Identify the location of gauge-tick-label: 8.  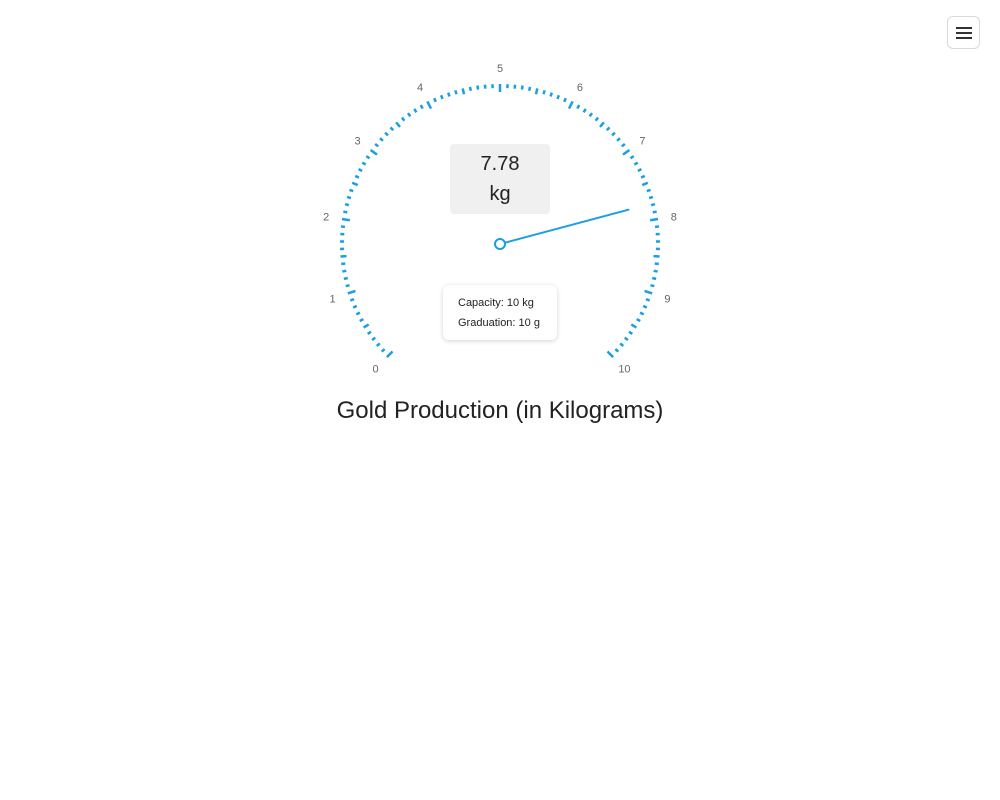
(674, 217).